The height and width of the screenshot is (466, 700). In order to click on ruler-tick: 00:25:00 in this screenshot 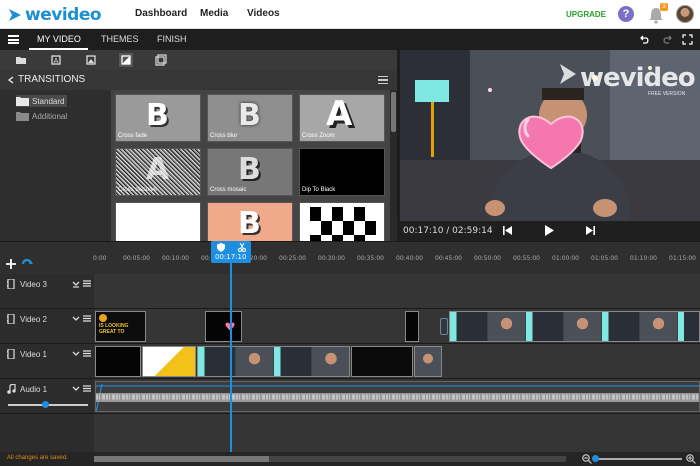, I will do `click(292, 258)`.